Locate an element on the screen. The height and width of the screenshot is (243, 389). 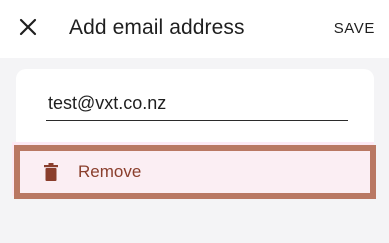
close-icon is located at coordinates (28, 29).